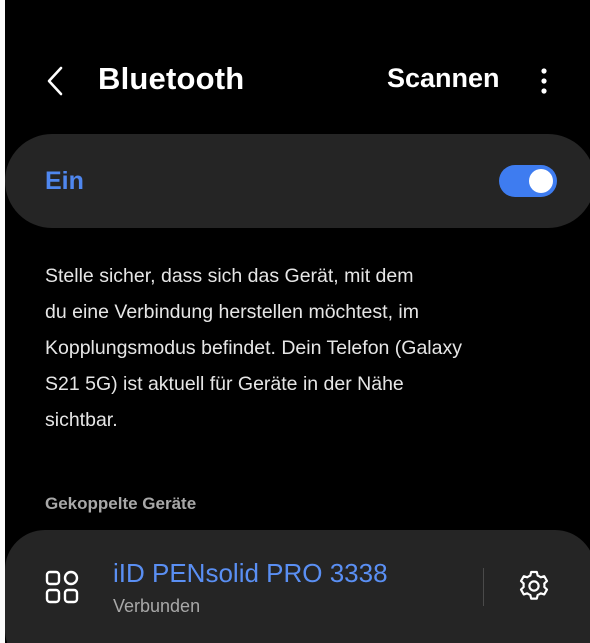  What do you see at coordinates (297, 181) in the screenshot?
I see `bluetooth-toggle-row: Ein` at bounding box center [297, 181].